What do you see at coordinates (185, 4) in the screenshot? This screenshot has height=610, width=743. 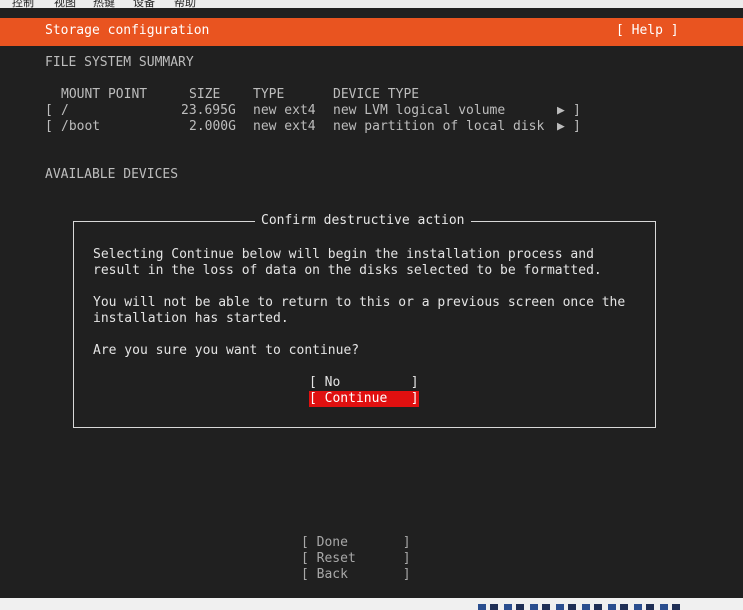 I see `menu-item-help: 帮助` at bounding box center [185, 4].